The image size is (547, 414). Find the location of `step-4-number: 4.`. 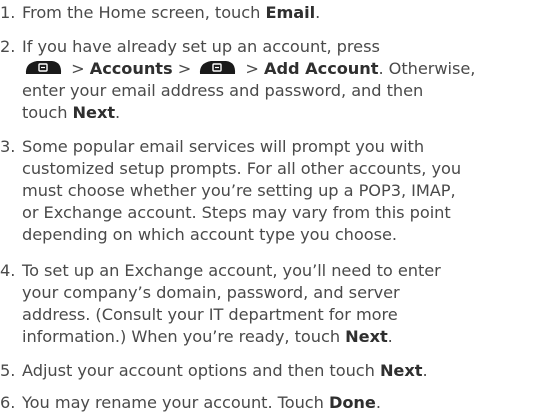

step-4-number: 4. is located at coordinates (8, 270).